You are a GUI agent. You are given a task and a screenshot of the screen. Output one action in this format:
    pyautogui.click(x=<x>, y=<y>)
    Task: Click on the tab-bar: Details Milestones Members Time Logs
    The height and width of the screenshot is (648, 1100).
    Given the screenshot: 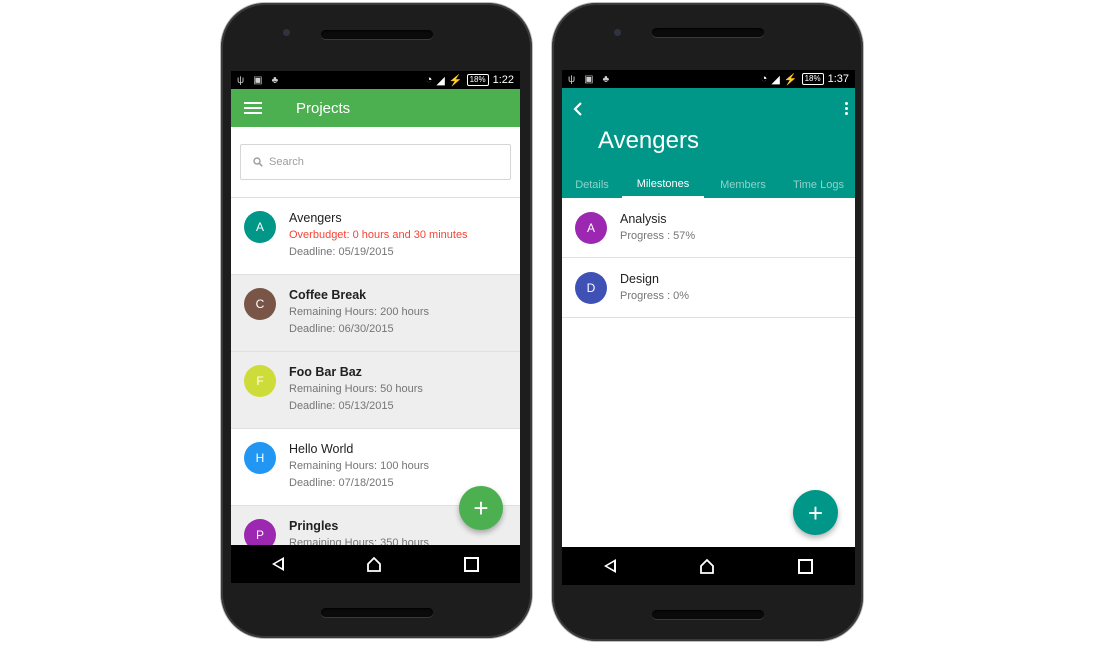 What is the action you would take?
    pyautogui.click(x=708, y=184)
    